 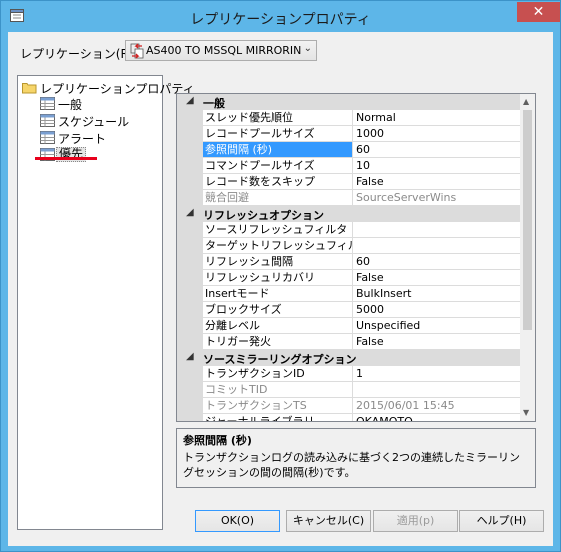 What do you see at coordinates (277, 374) in the screenshot?
I see `property-name: トランザクションID` at bounding box center [277, 374].